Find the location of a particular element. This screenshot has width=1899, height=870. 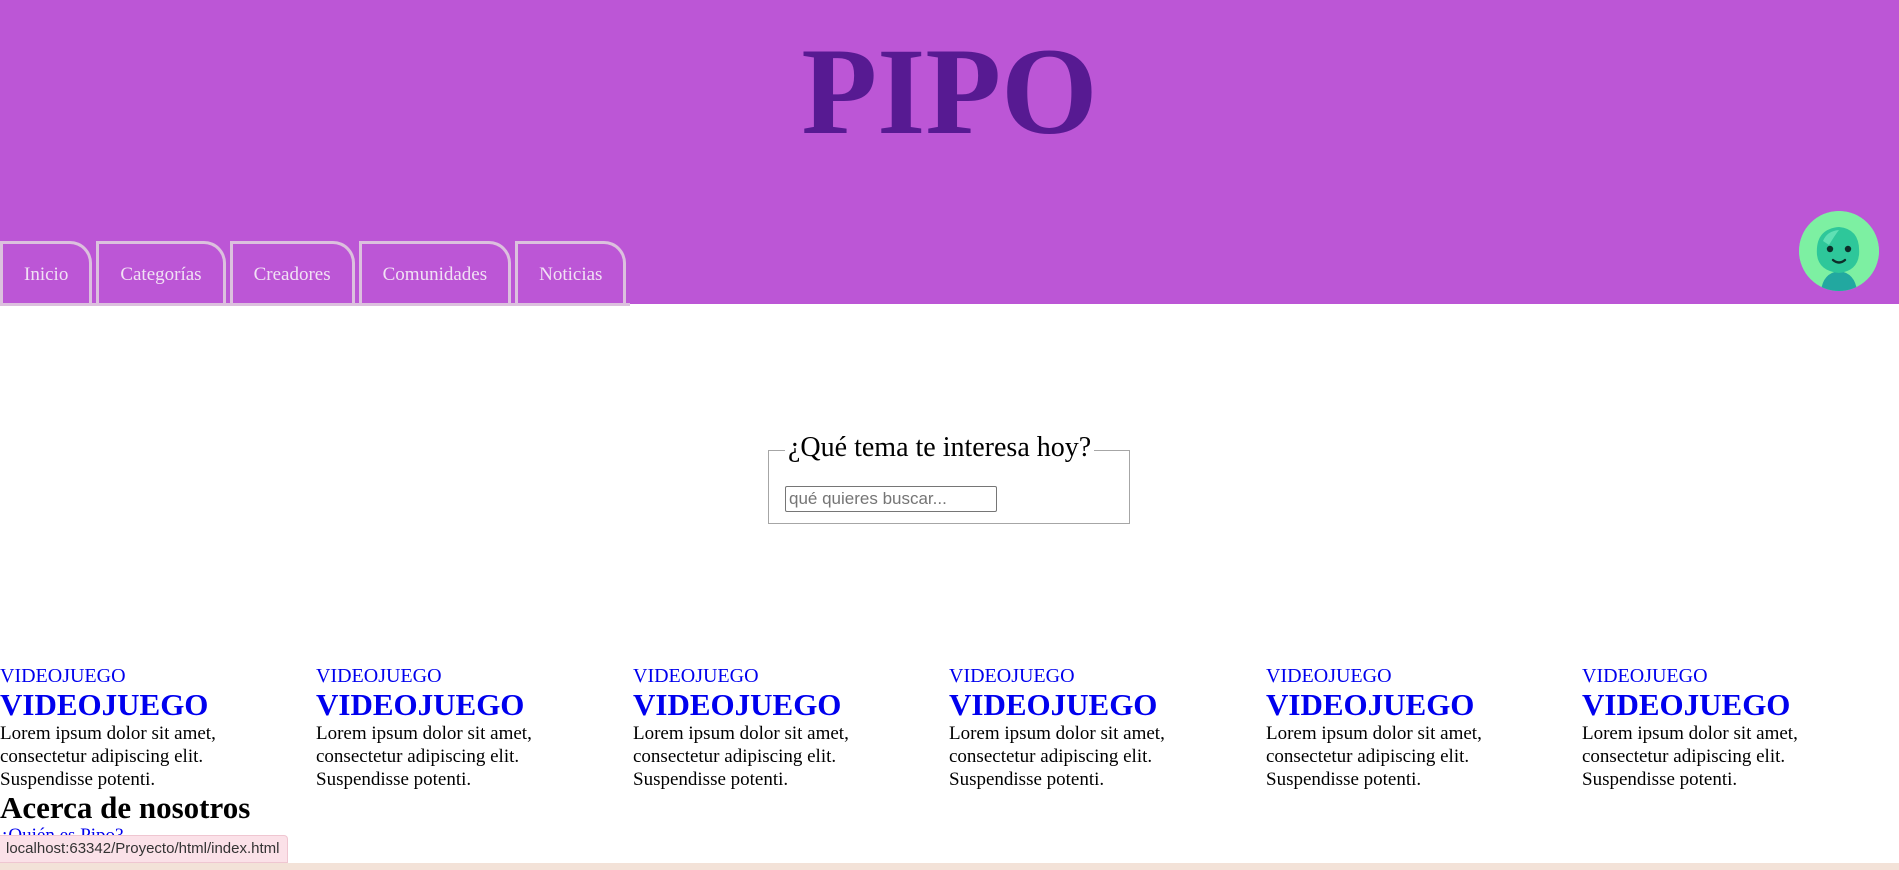

search-input is located at coordinates (891, 499).